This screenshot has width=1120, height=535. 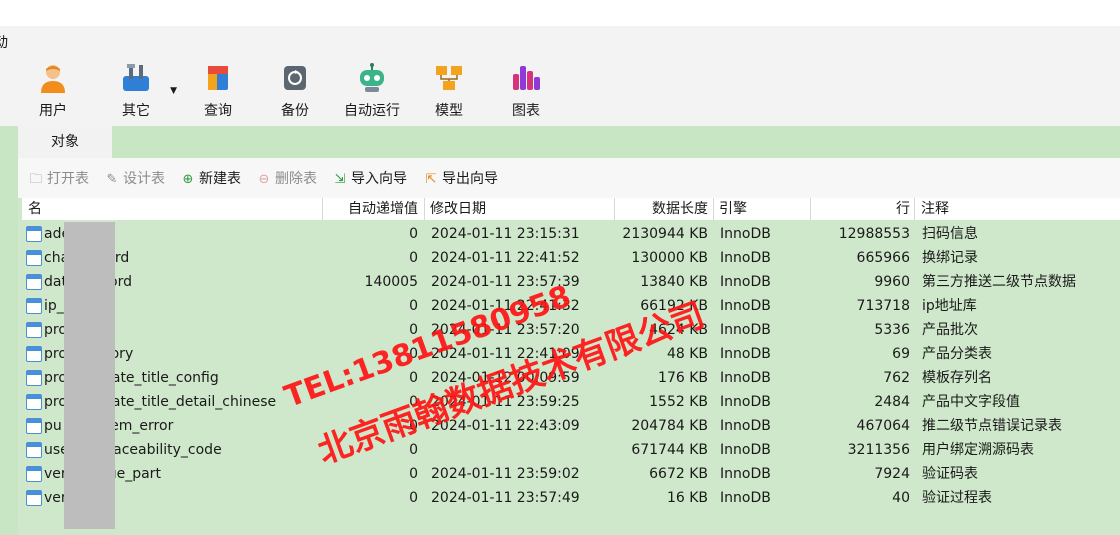 What do you see at coordinates (957, 498) in the screenshot?
I see `cell-comment: 验证过程表` at bounding box center [957, 498].